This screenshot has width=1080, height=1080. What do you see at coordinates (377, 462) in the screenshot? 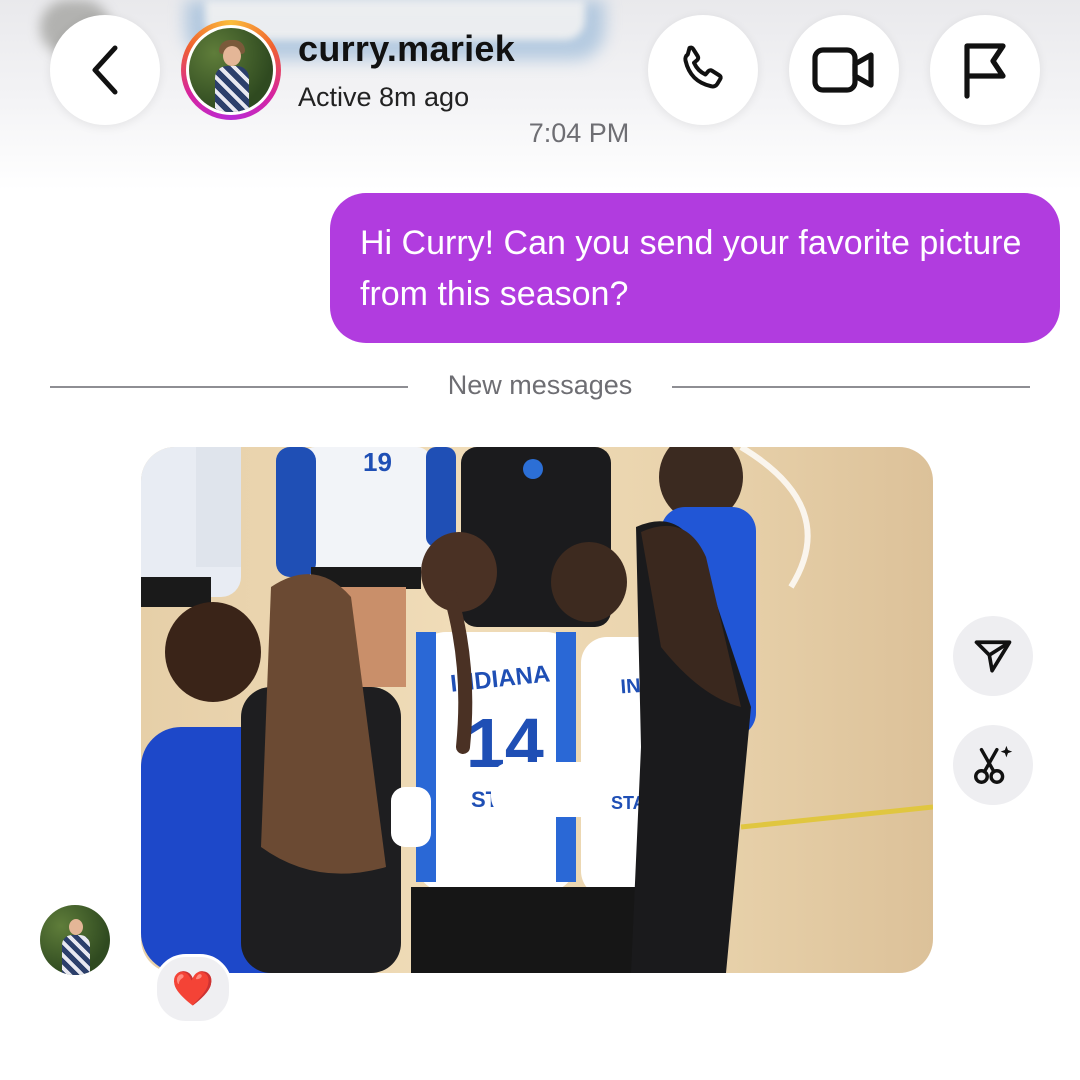
I see `jersey-number-19: 19` at bounding box center [377, 462].